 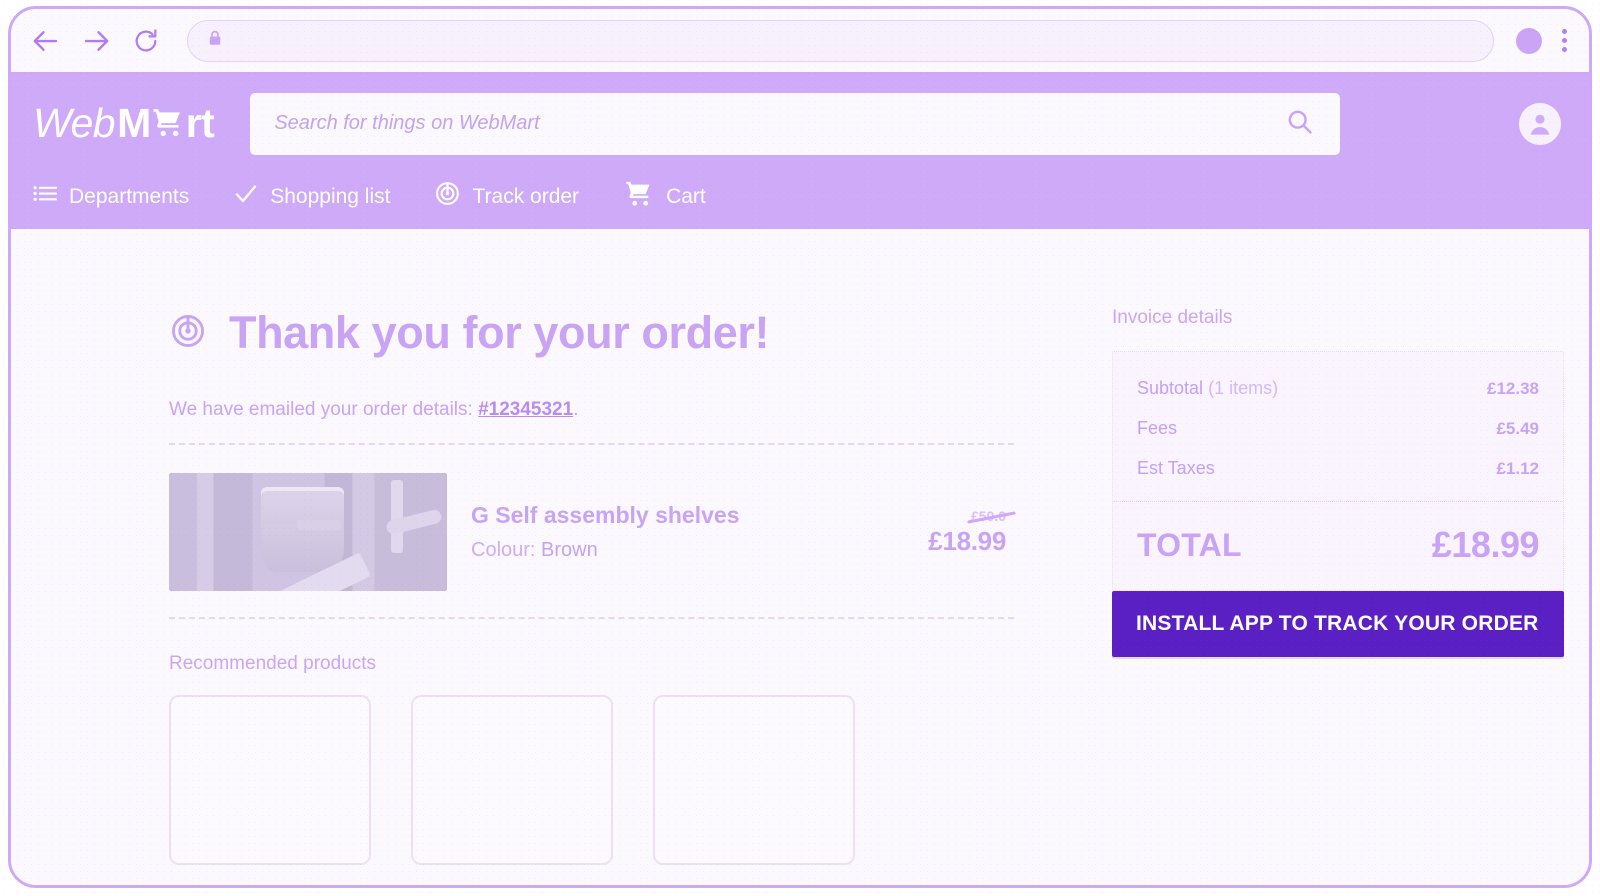 What do you see at coordinates (1564, 40) in the screenshot?
I see `kebab-menu-icon` at bounding box center [1564, 40].